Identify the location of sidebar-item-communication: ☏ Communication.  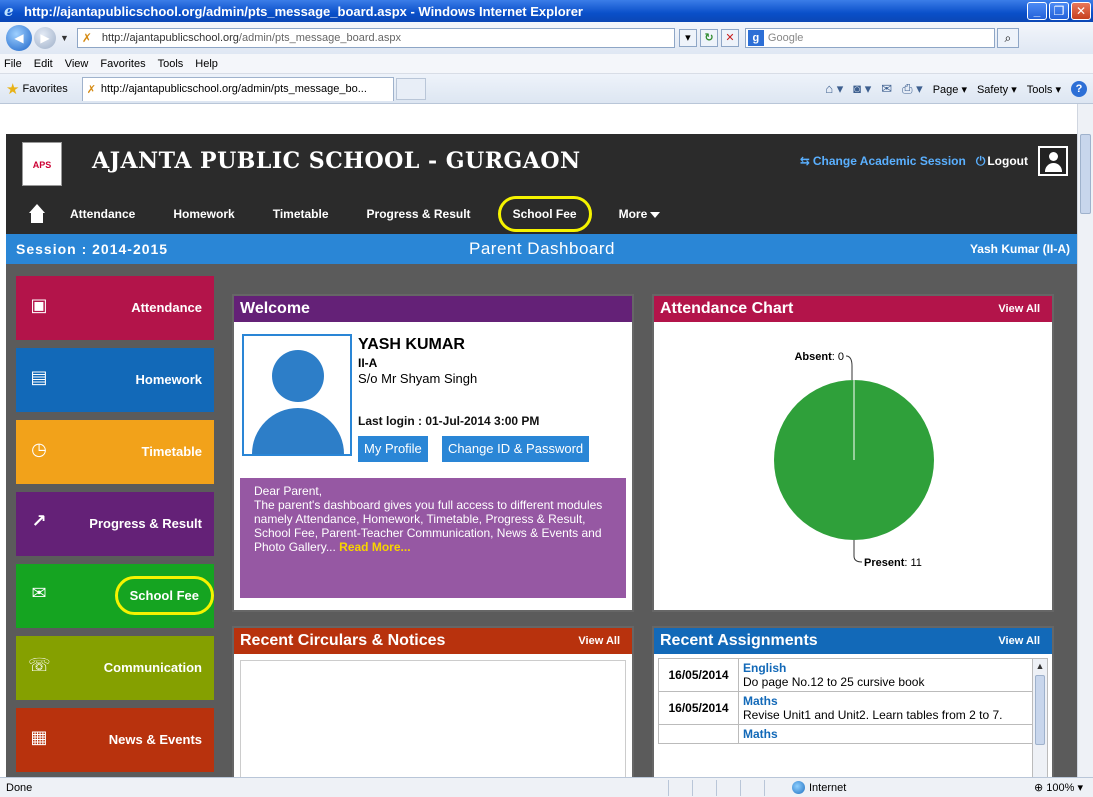
(115, 668).